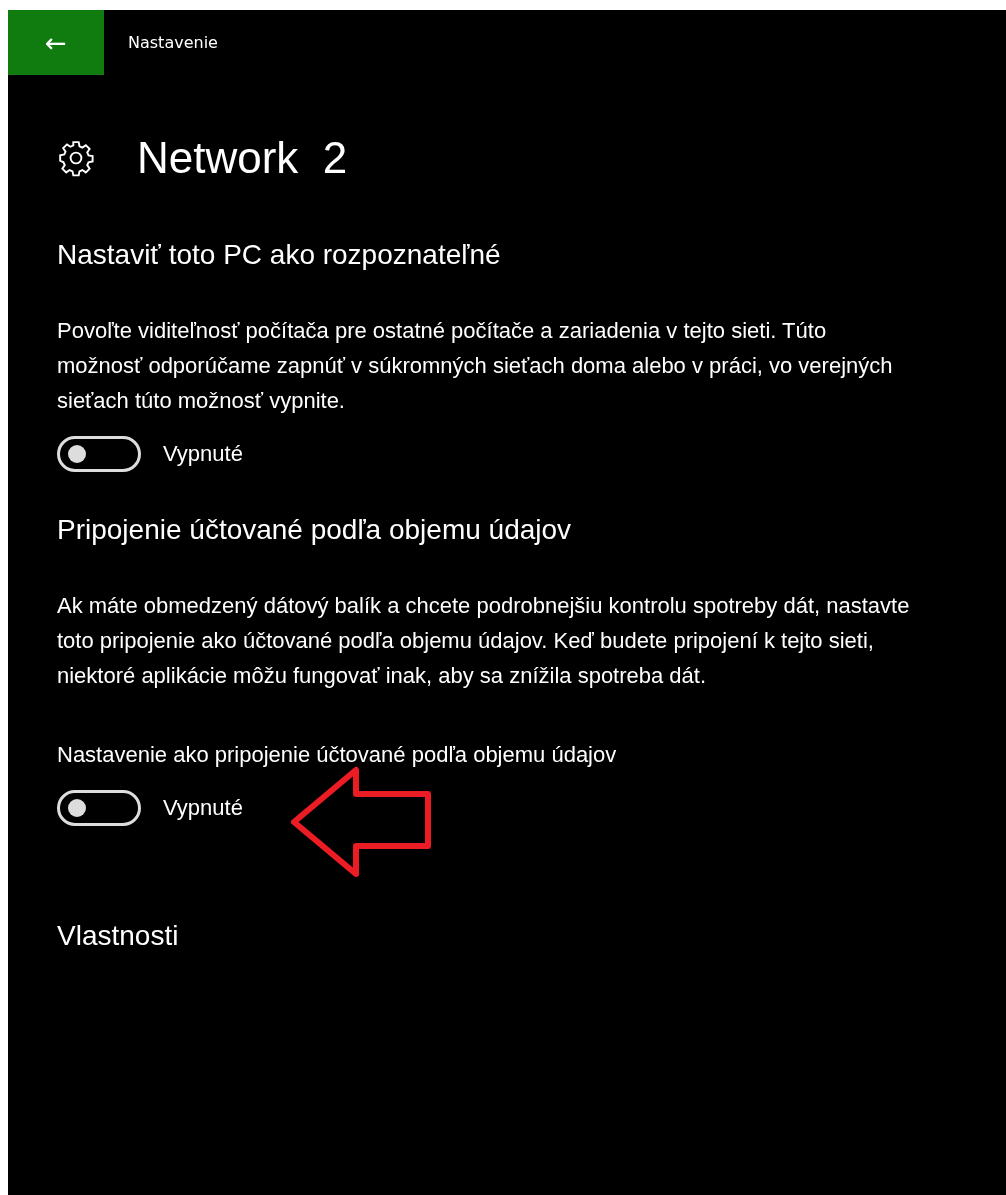 The height and width of the screenshot is (1195, 1006). I want to click on toggle-label: Nastavenie ako pripojenie účtované podľa objemu údajov, so click(337, 755).